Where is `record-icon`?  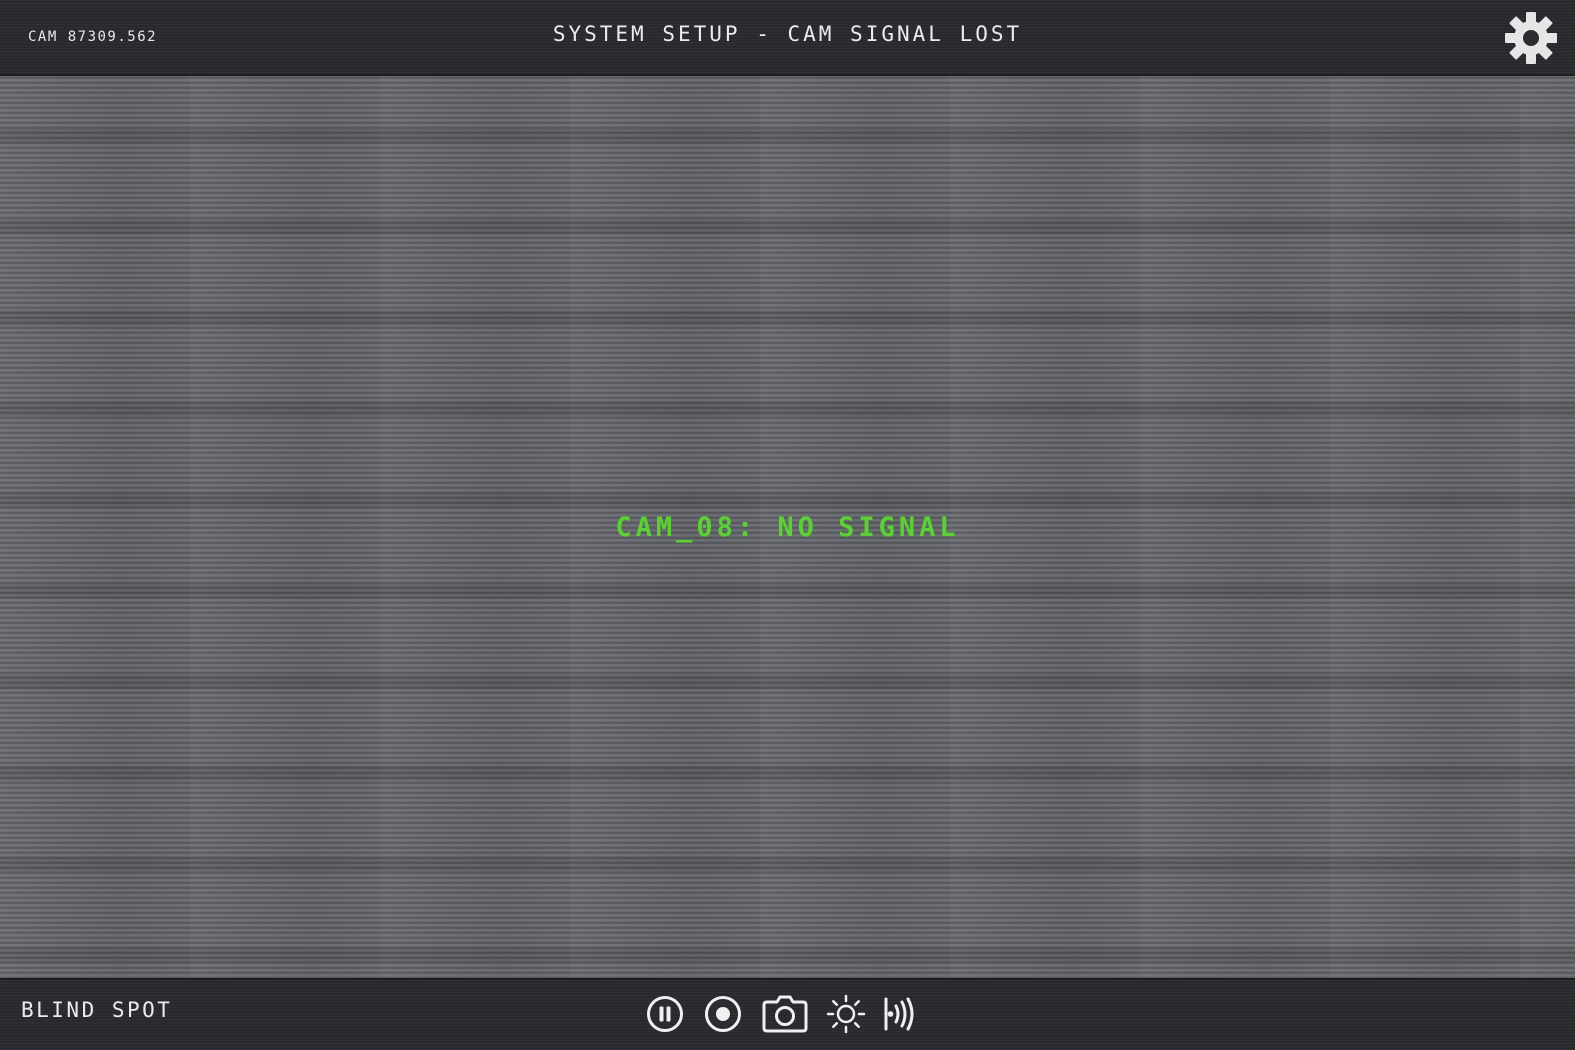
record-icon is located at coordinates (723, 1014).